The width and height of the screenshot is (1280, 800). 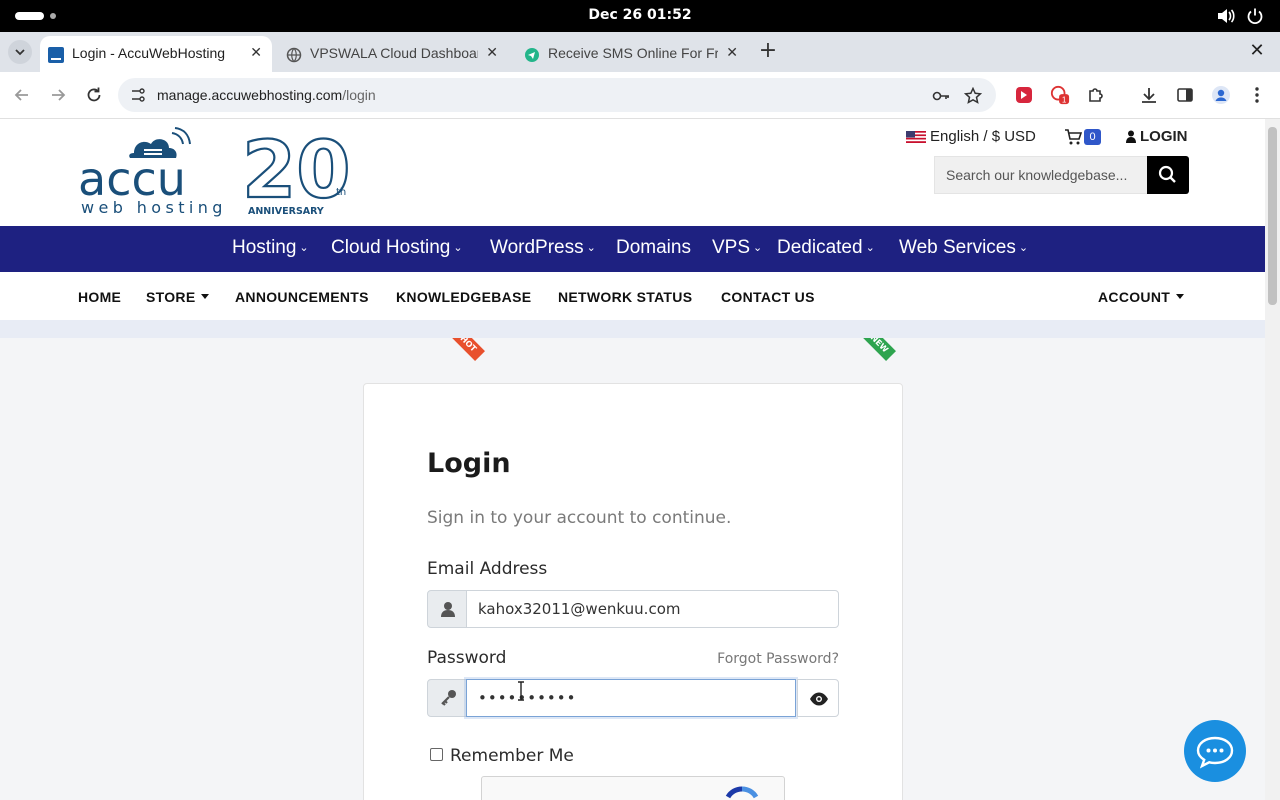 What do you see at coordinates (156, 54) in the screenshot?
I see `tab-accuwebhosting: Login - AccuWebHosting ✕` at bounding box center [156, 54].